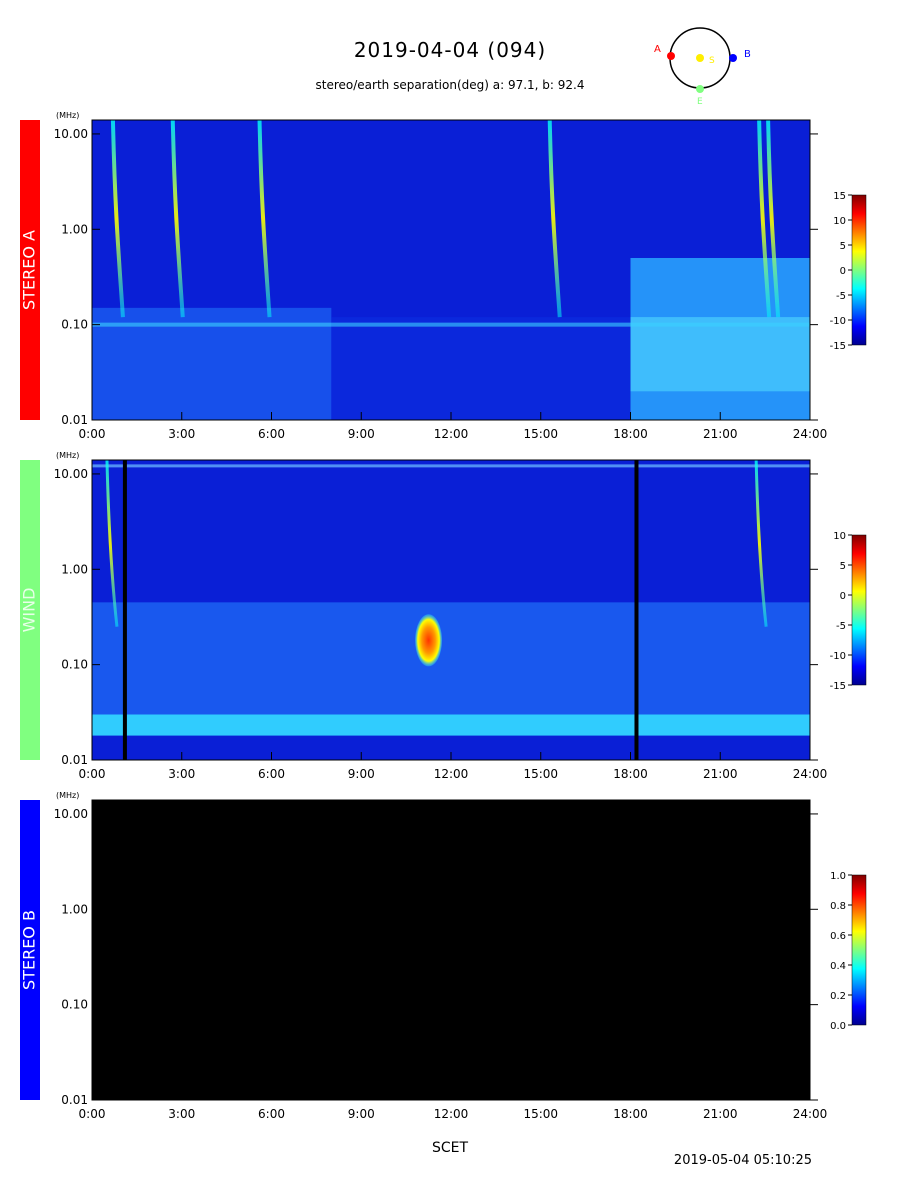 This screenshot has width=900, height=1200. I want to click on wind-x-tick-label: 0:00, so click(92, 774).